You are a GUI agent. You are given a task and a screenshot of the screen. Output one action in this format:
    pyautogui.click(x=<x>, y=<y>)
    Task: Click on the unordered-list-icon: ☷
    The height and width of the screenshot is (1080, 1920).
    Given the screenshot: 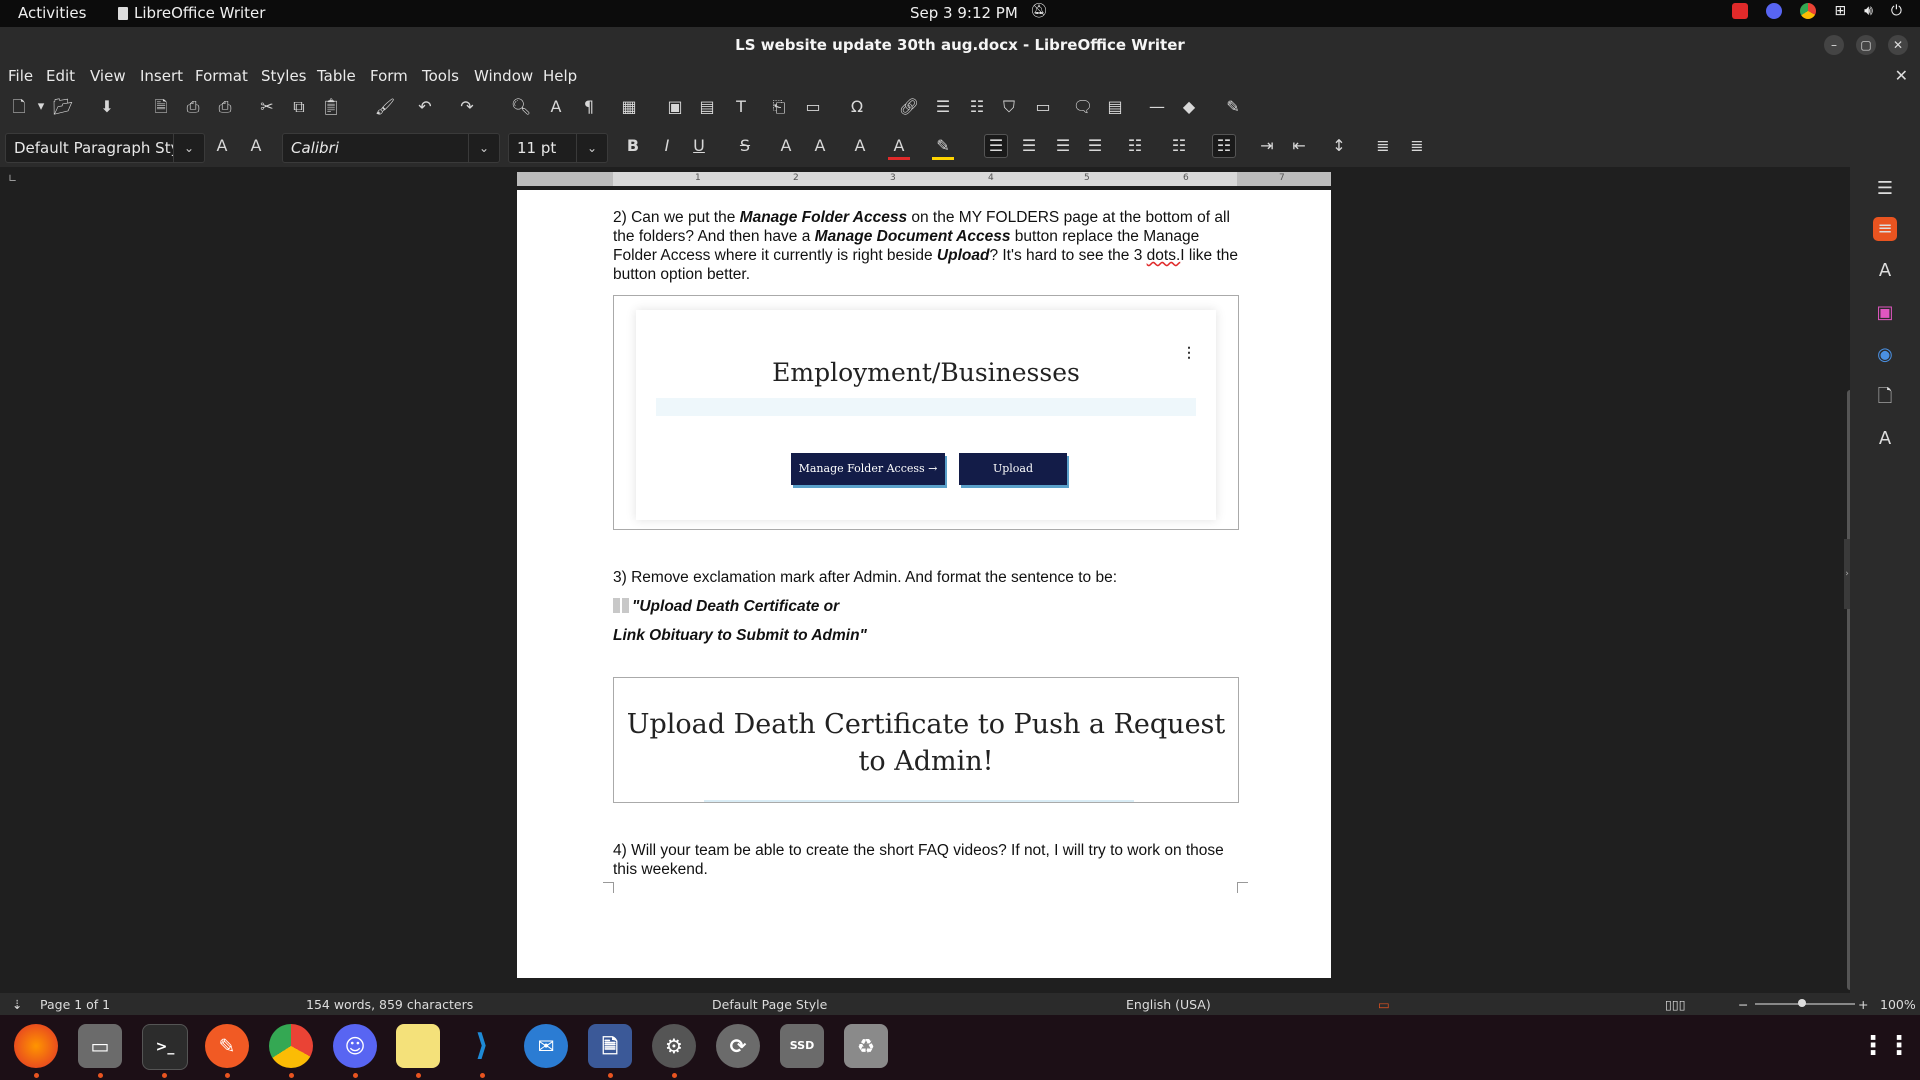 What is the action you would take?
    pyautogui.click(x=1135, y=146)
    